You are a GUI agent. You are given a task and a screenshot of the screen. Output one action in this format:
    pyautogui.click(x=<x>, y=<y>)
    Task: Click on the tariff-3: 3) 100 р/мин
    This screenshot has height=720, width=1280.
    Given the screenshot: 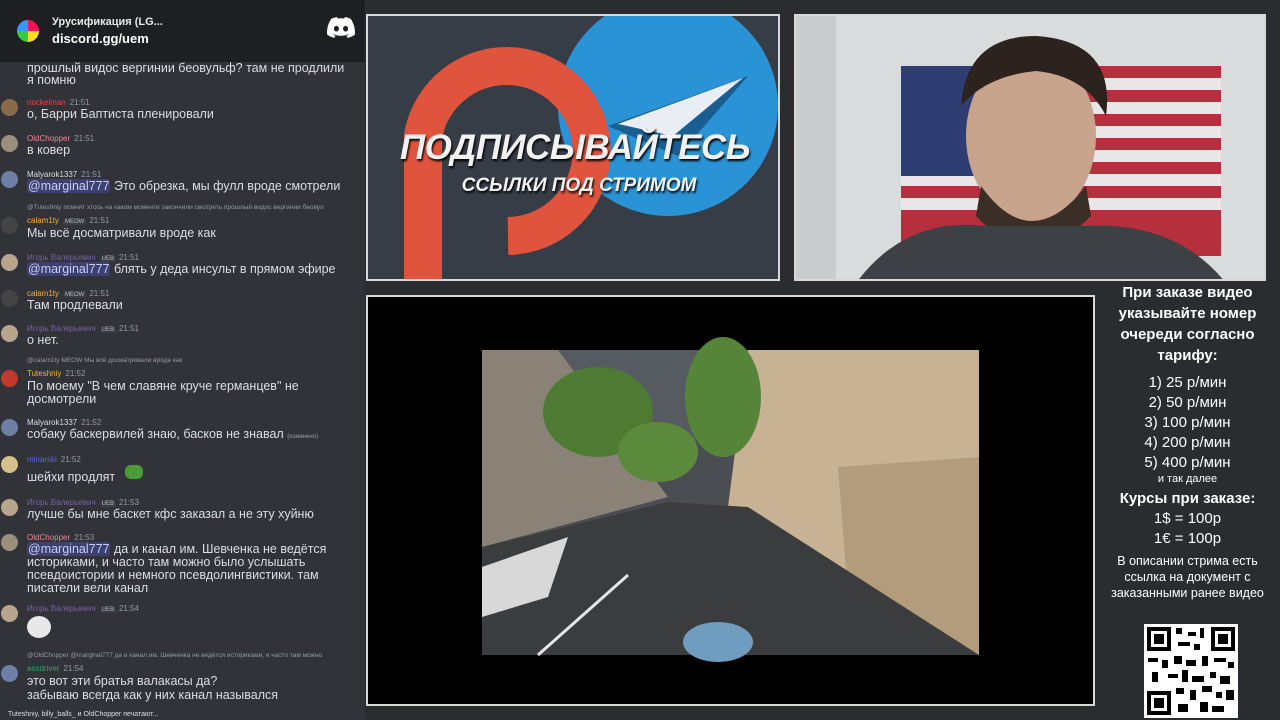 What is the action you would take?
    pyautogui.click(x=1187, y=422)
    